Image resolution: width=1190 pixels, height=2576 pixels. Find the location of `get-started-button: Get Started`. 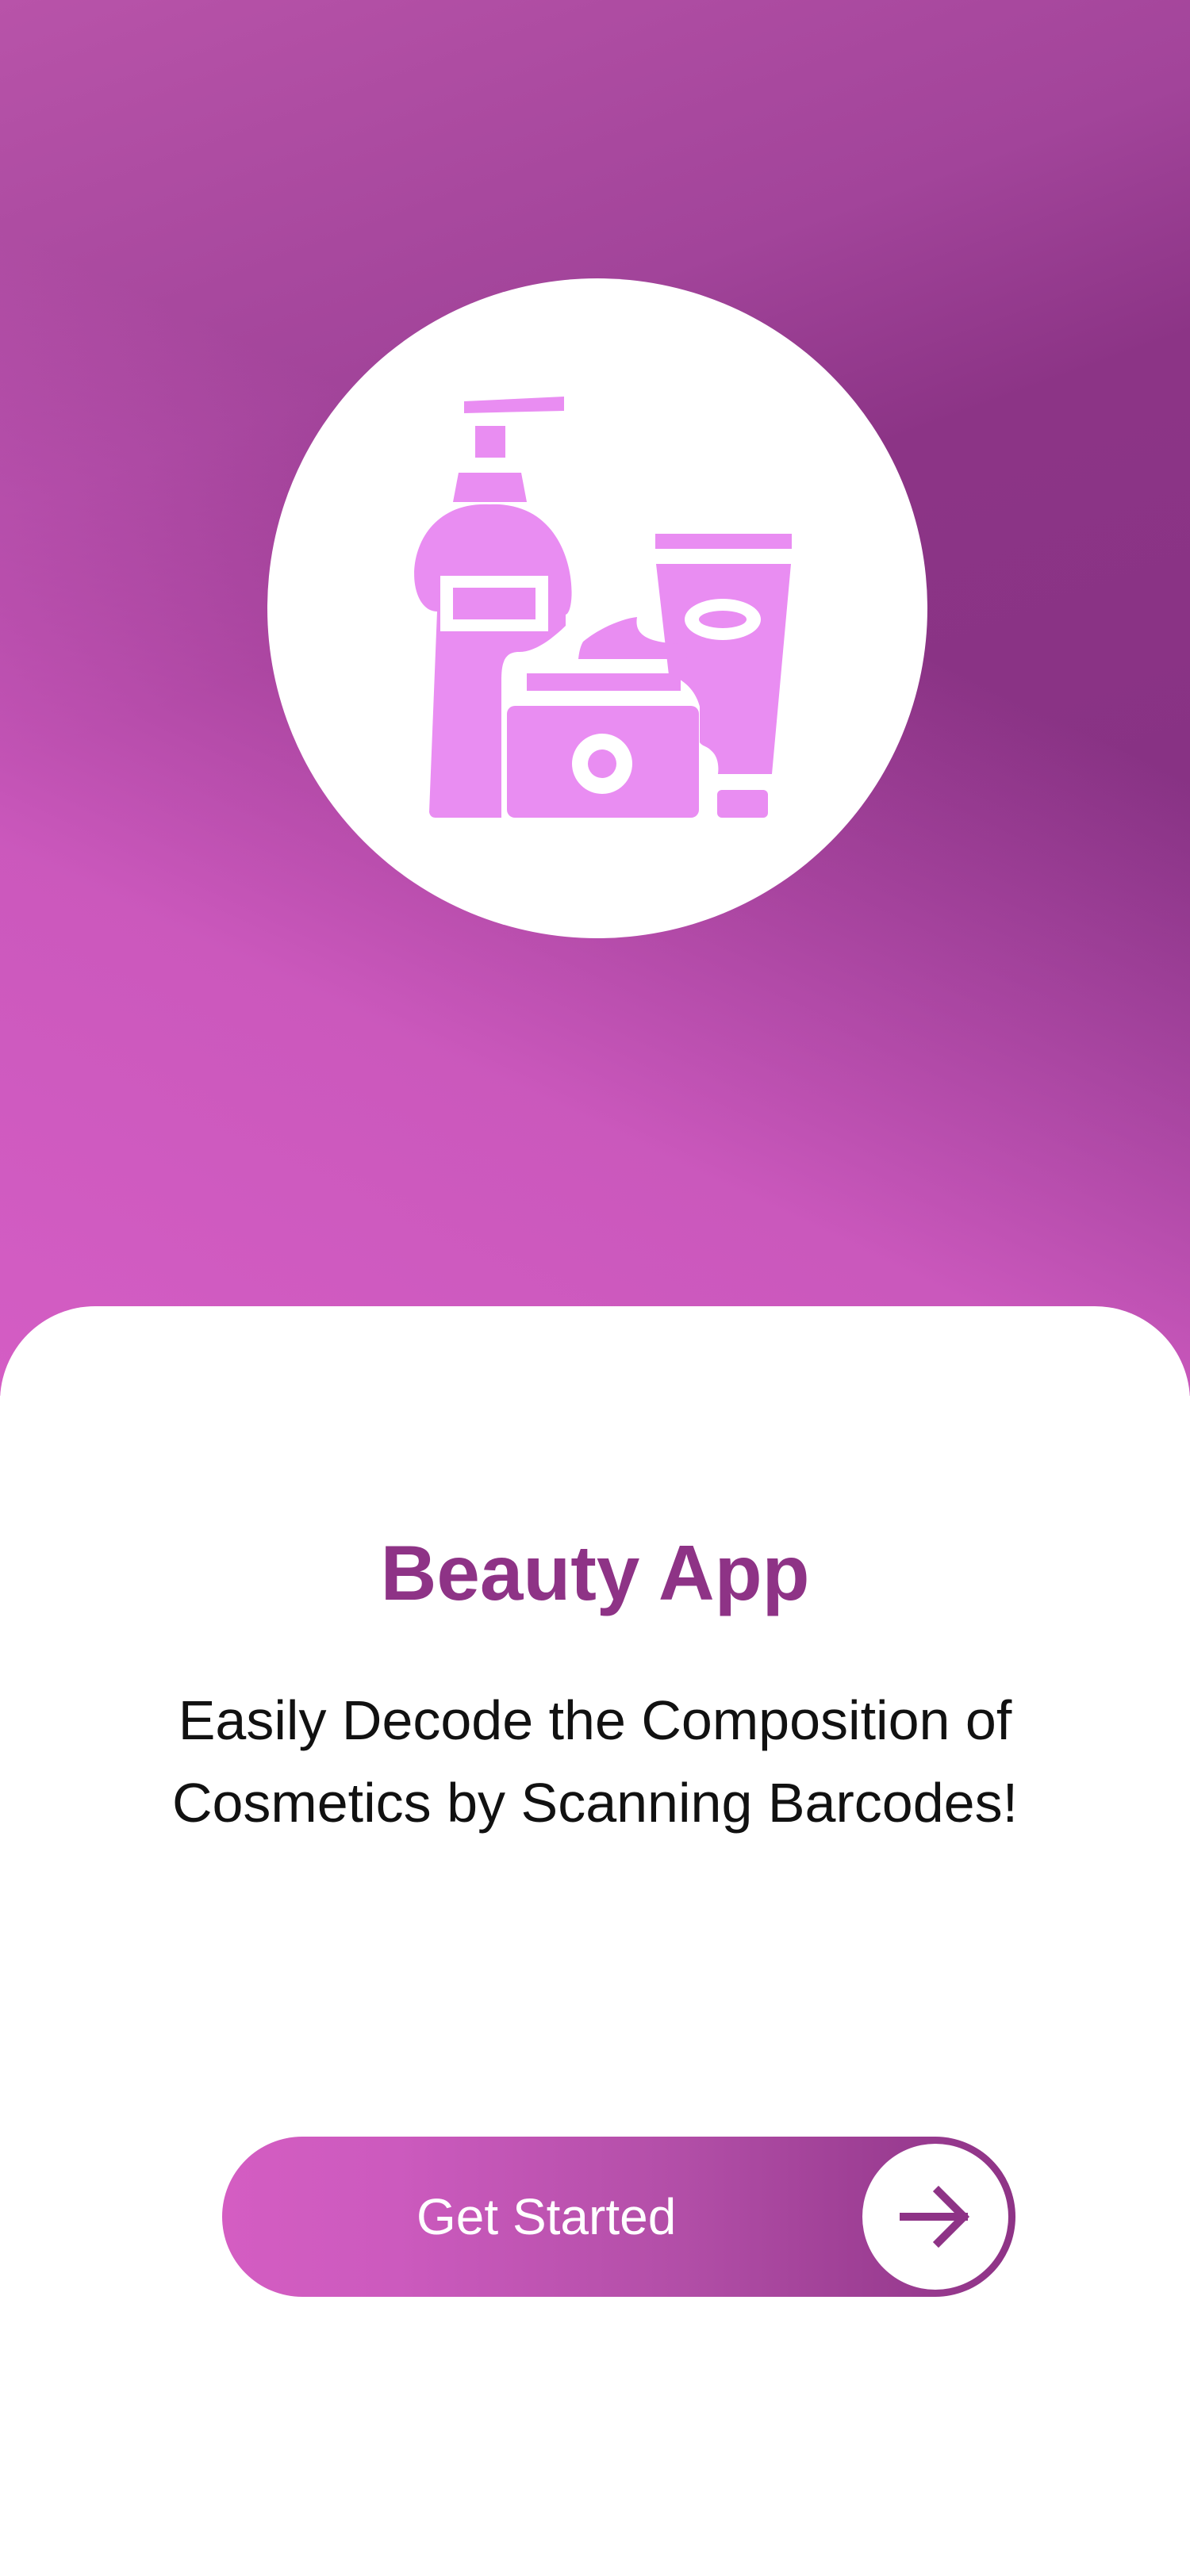

get-started-button: Get Started is located at coordinates (618, 2217).